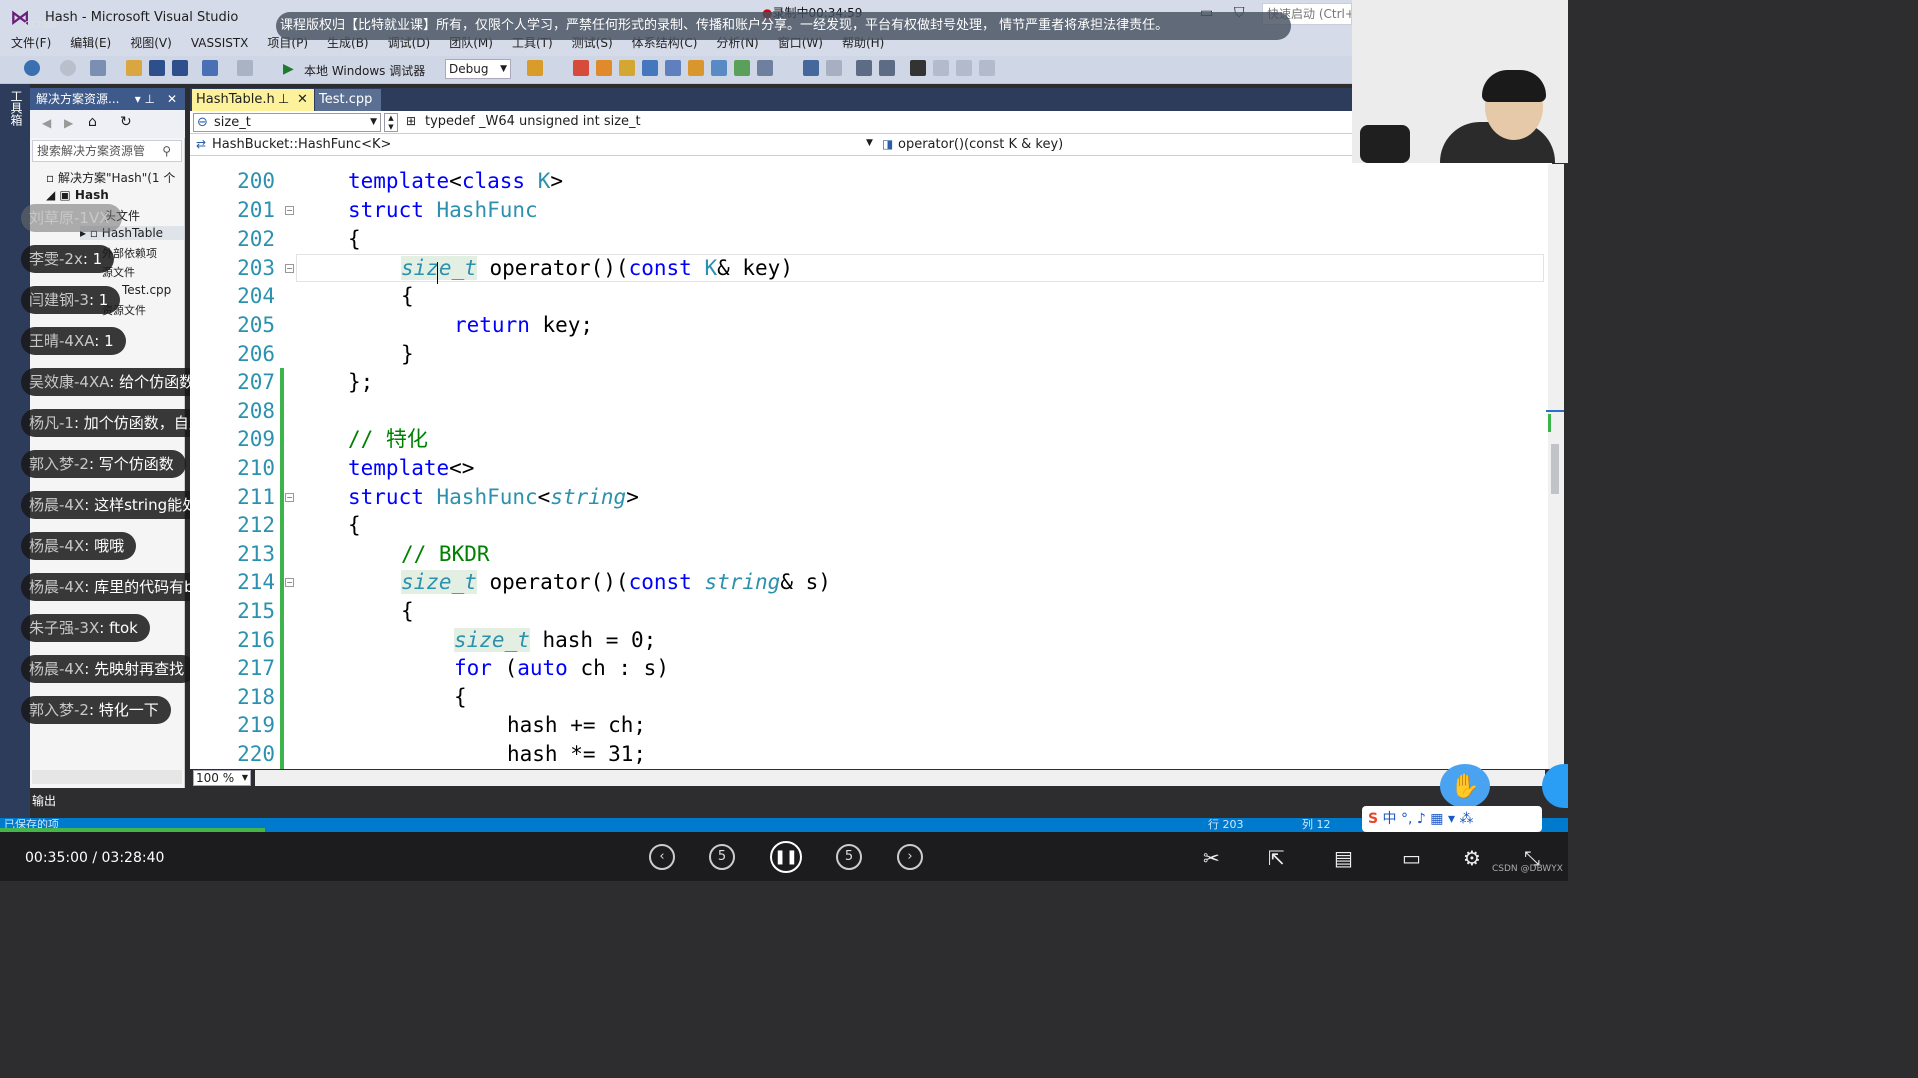  What do you see at coordinates (597, 268) in the screenshot?
I see `code-line: size_t operator()(const K& key)` at bounding box center [597, 268].